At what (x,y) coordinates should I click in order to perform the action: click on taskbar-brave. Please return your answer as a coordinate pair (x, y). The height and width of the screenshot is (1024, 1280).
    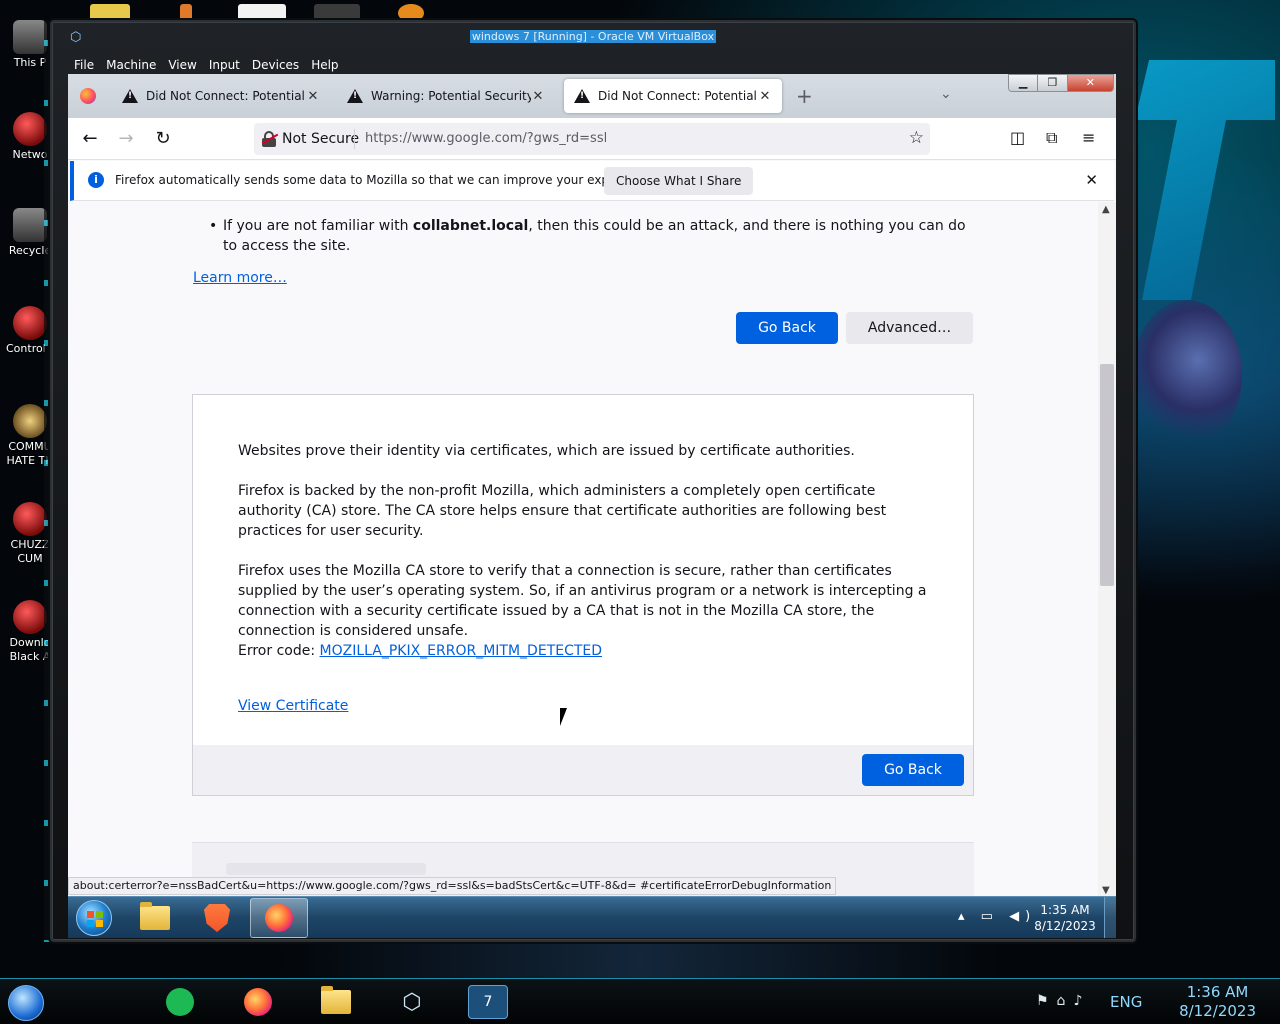
    Looking at the image, I should click on (217, 918).